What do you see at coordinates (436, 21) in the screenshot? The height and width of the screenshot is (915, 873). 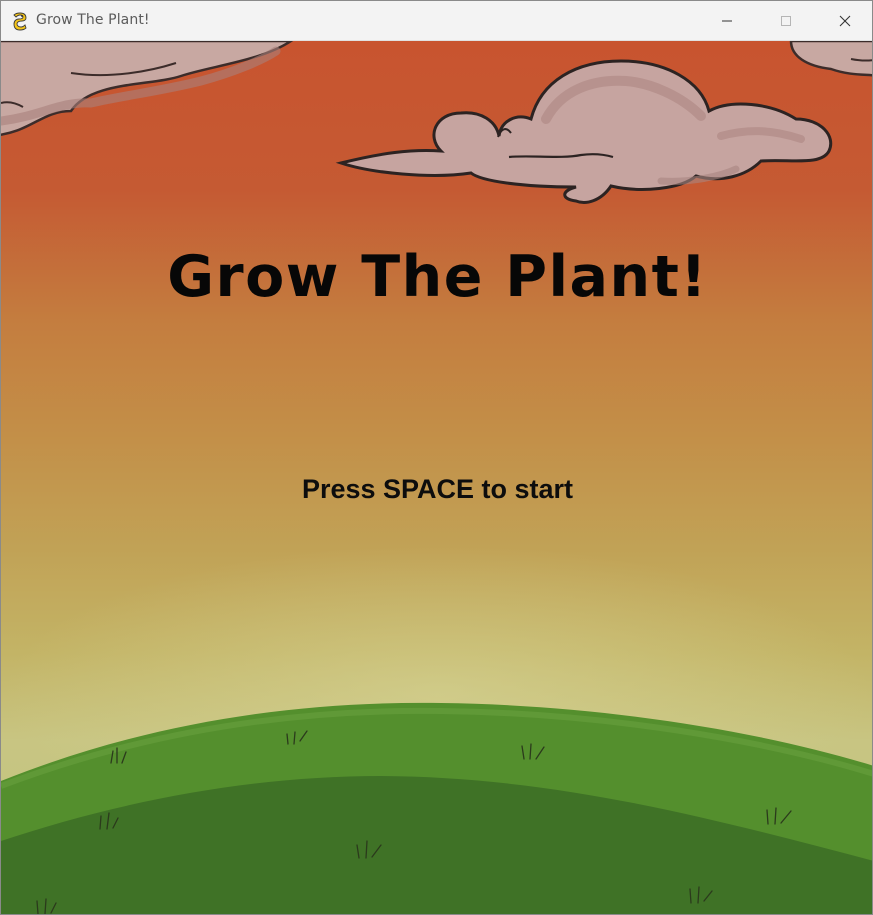 I see `title-bar: Grow The Plant!` at bounding box center [436, 21].